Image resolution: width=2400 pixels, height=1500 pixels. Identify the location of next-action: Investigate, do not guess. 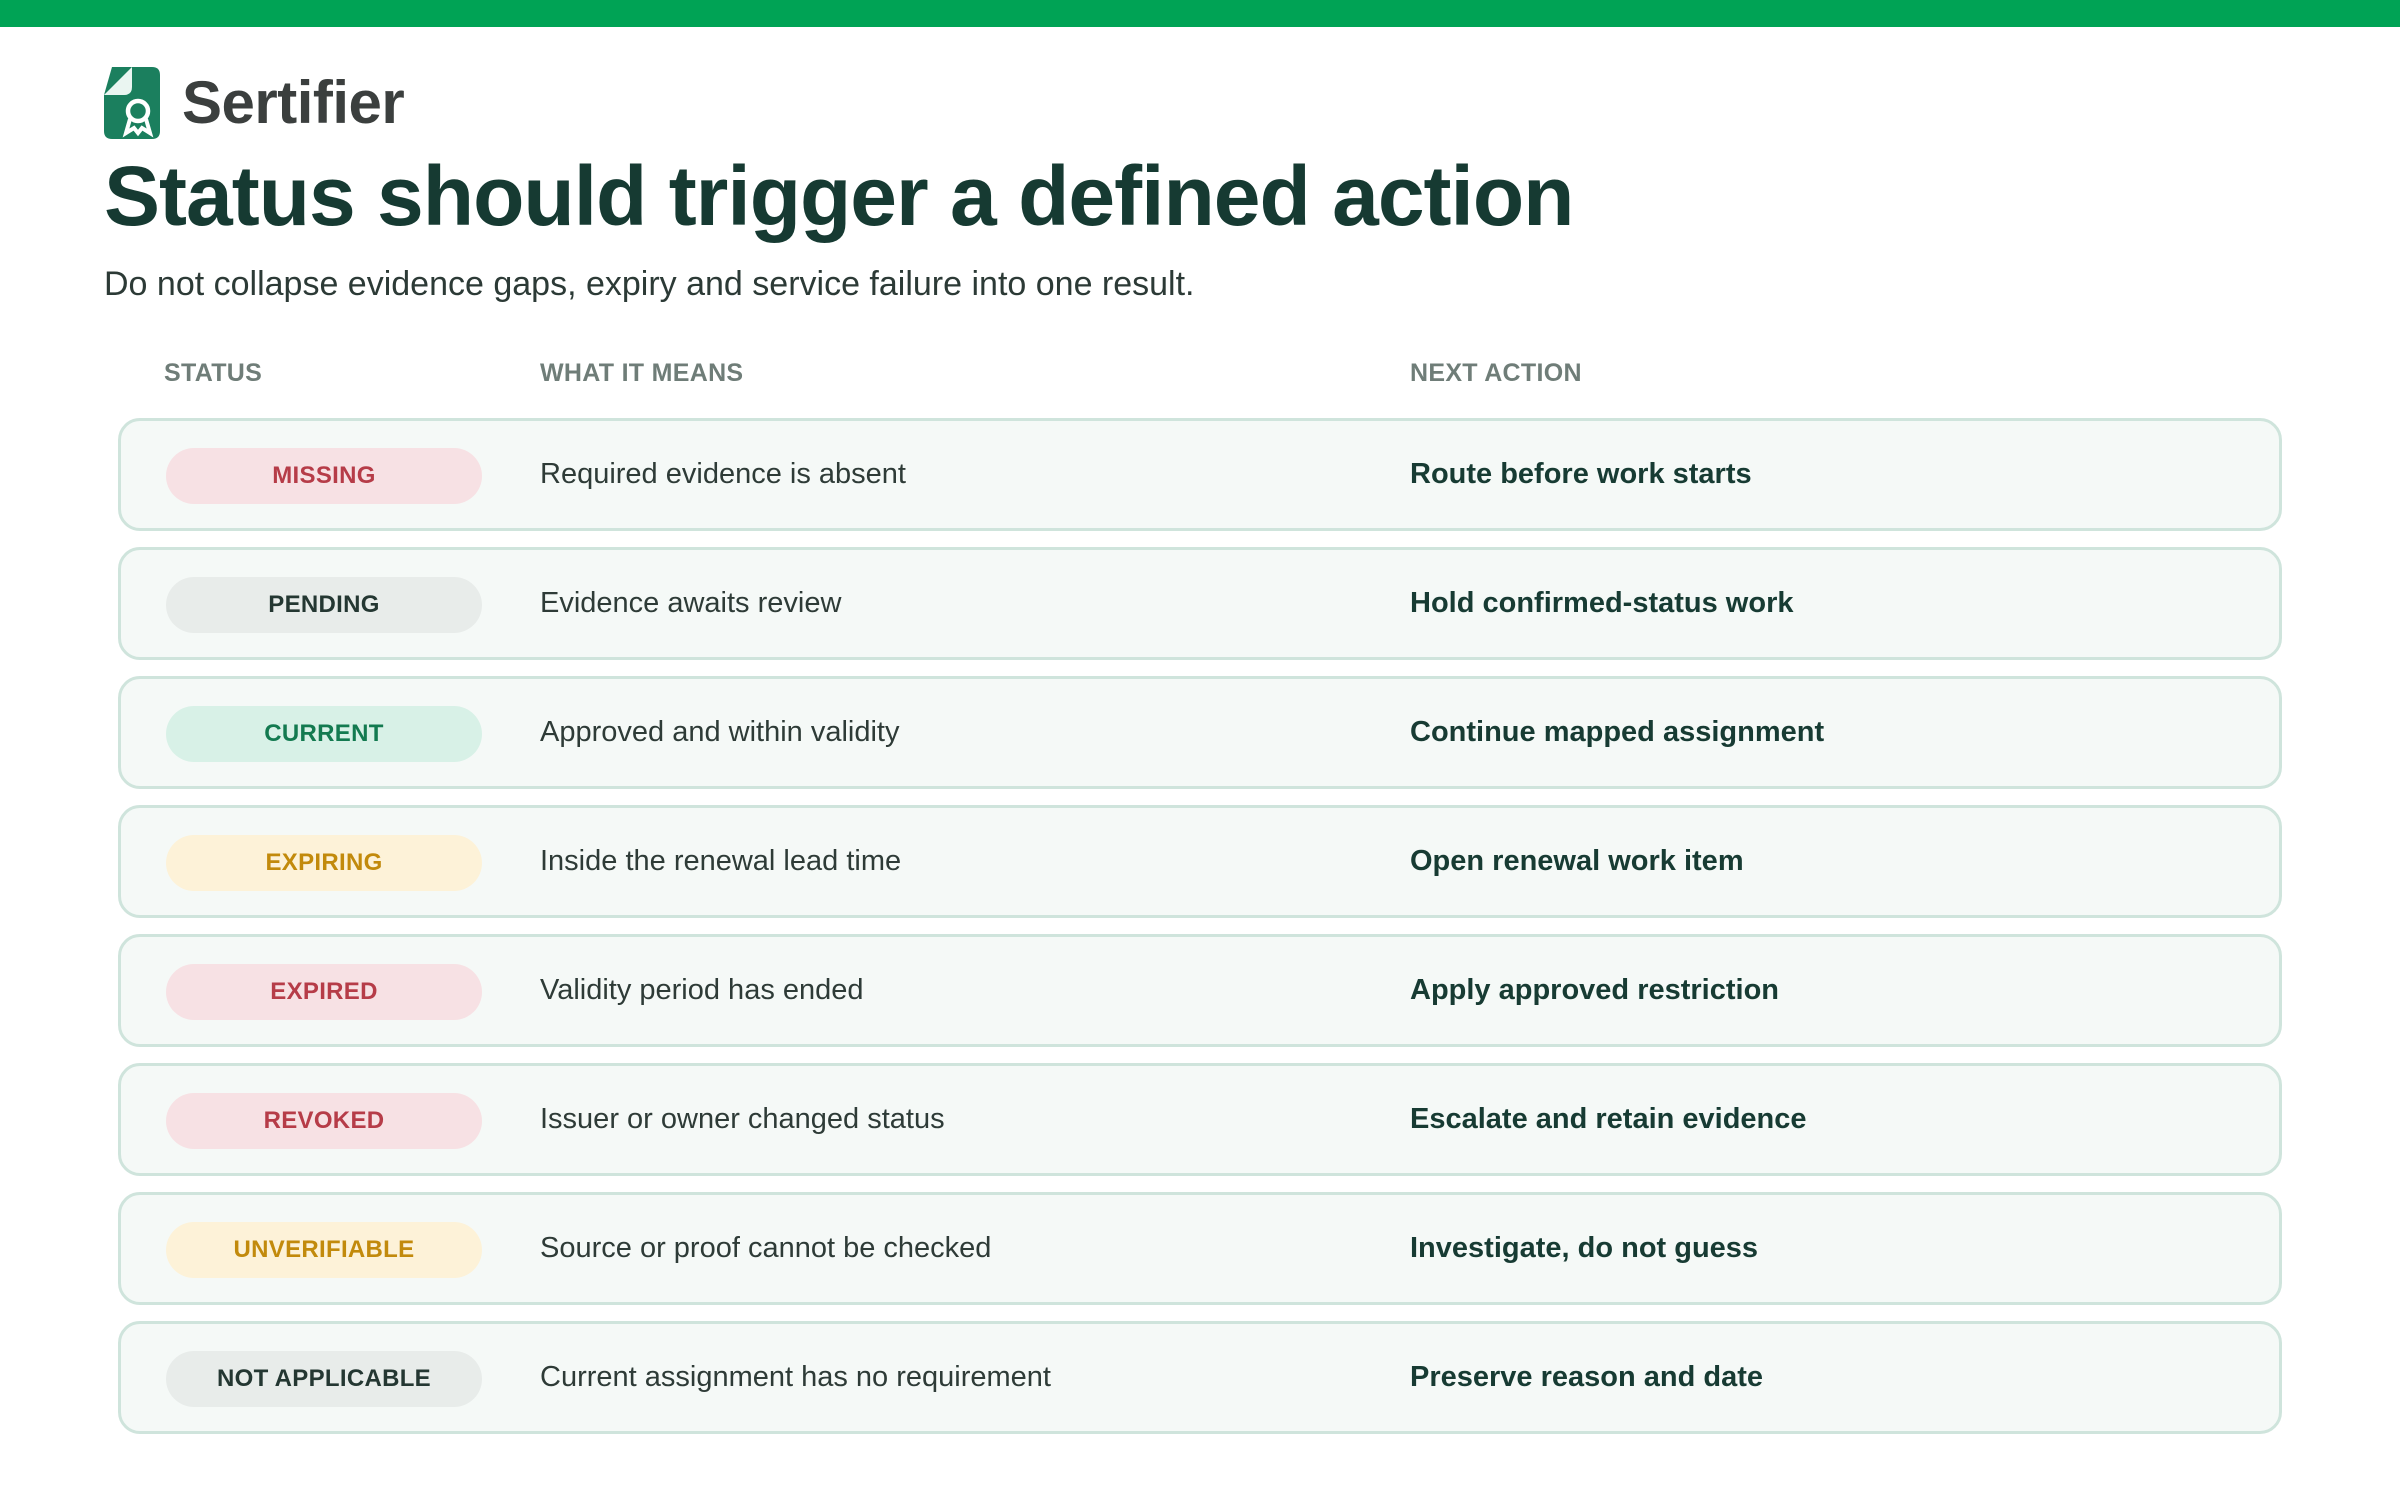
(1584, 1248).